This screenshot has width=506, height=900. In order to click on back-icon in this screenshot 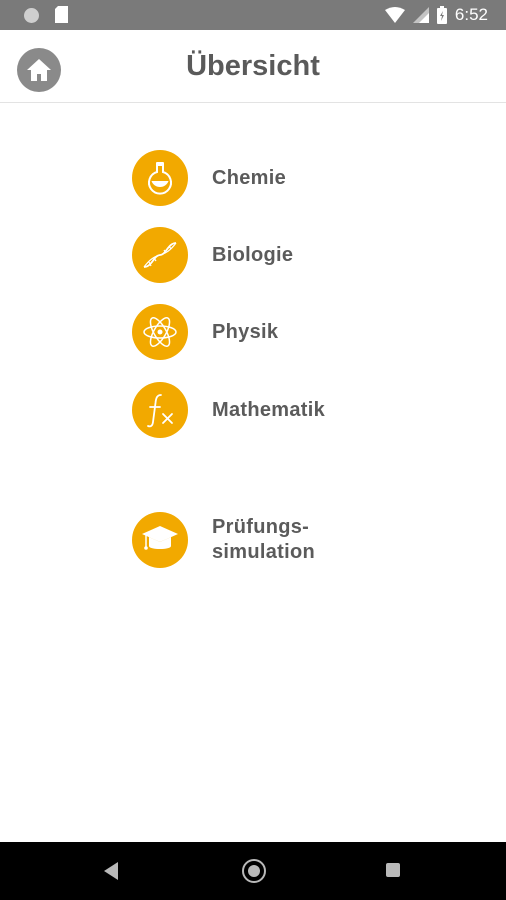, I will do `click(111, 871)`.